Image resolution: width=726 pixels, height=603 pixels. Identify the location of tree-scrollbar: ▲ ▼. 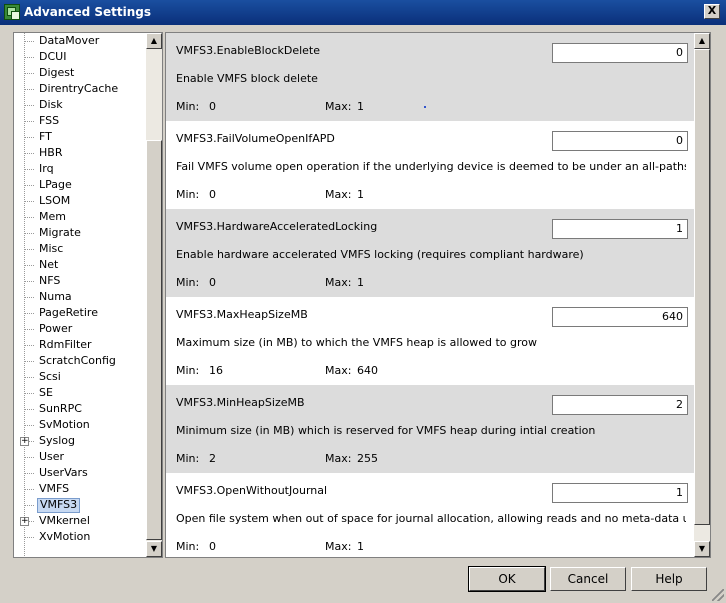
(154, 295).